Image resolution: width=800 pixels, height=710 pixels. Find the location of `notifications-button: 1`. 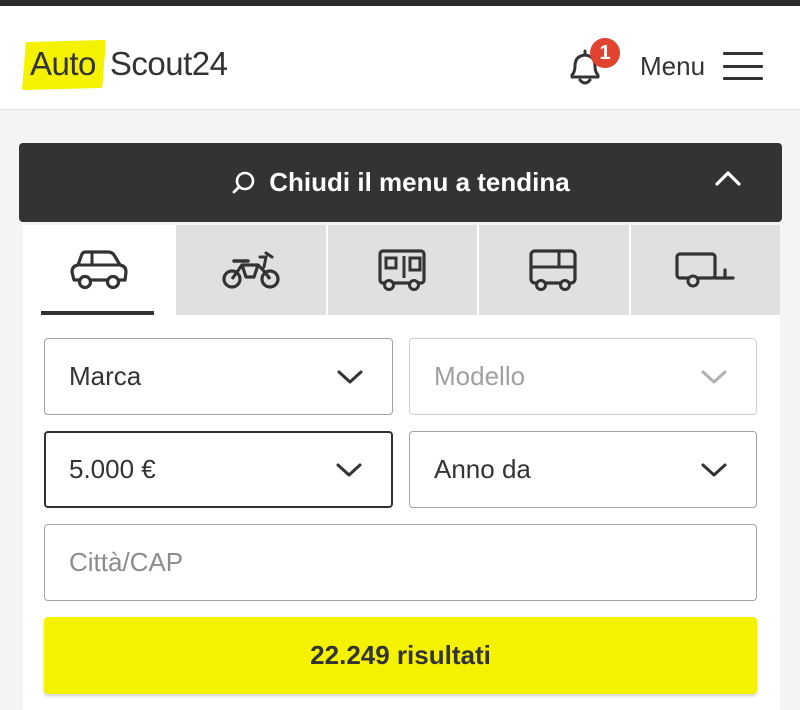

notifications-button: 1 is located at coordinates (592, 63).